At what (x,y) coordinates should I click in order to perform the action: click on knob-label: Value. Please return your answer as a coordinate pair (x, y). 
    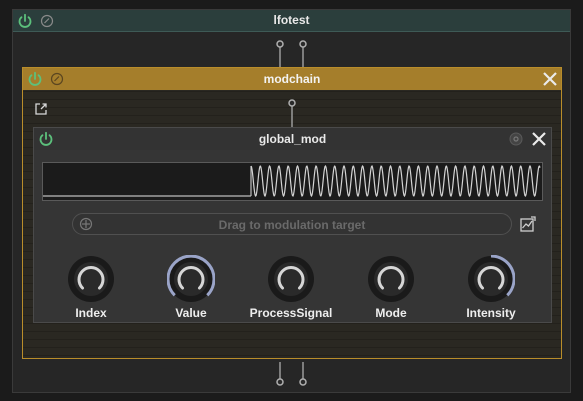
    Looking at the image, I should click on (191, 313).